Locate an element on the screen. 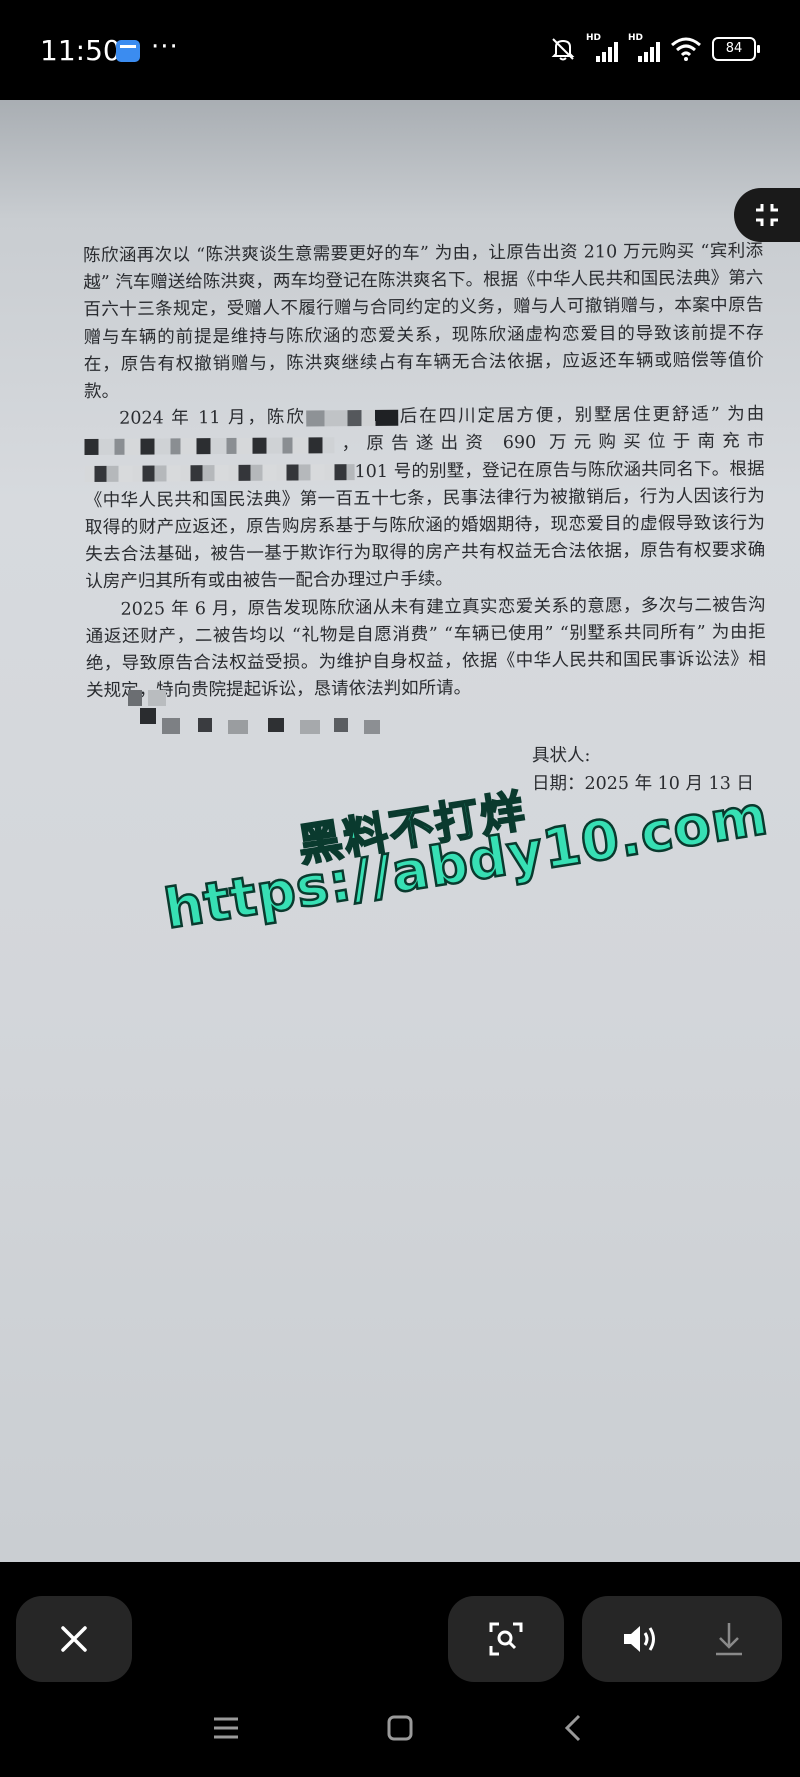 This screenshot has height=1777, width=800. redacted-signature-block is located at coordinates (258, 714).